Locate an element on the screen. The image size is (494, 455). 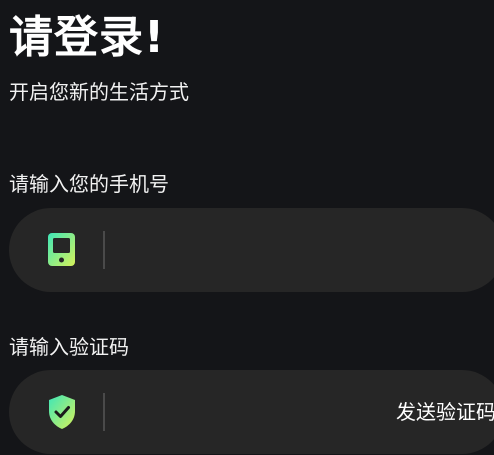
phone-icon is located at coordinates (61, 249).